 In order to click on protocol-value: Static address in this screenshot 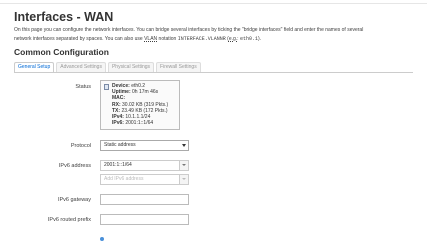, I will do `click(120, 145)`.